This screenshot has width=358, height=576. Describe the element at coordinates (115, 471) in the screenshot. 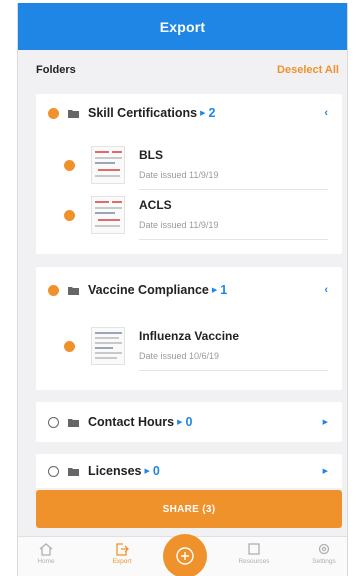

I see `folder-title: Licenses` at that location.